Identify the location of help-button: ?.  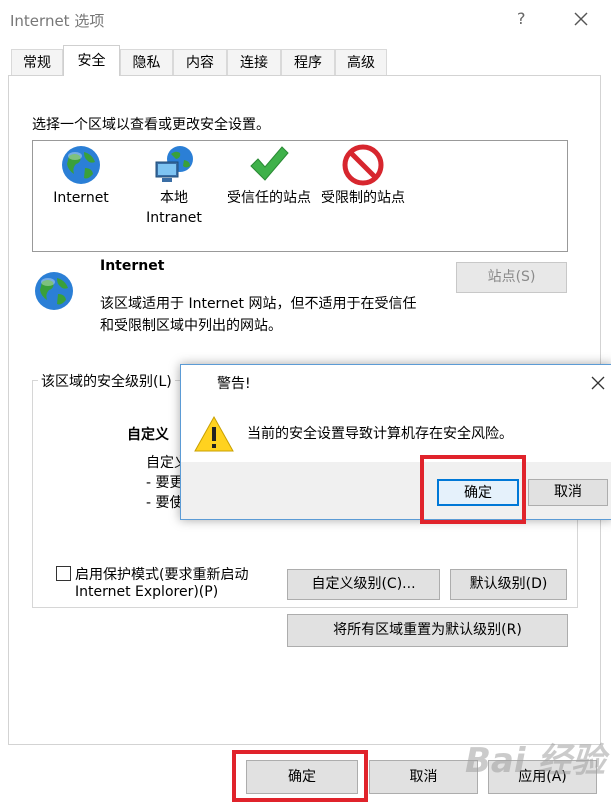
(521, 18).